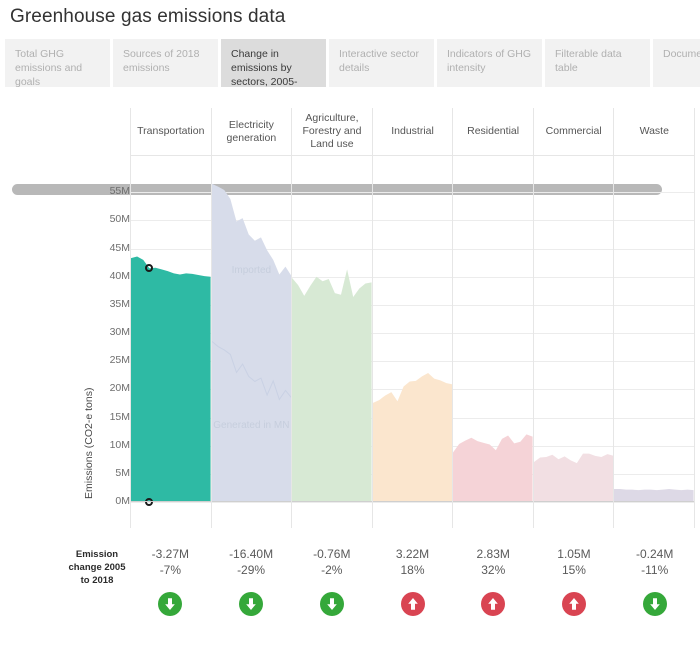 The height and width of the screenshot is (664, 700). I want to click on emission-change-value: 1.05M, so click(574, 554).